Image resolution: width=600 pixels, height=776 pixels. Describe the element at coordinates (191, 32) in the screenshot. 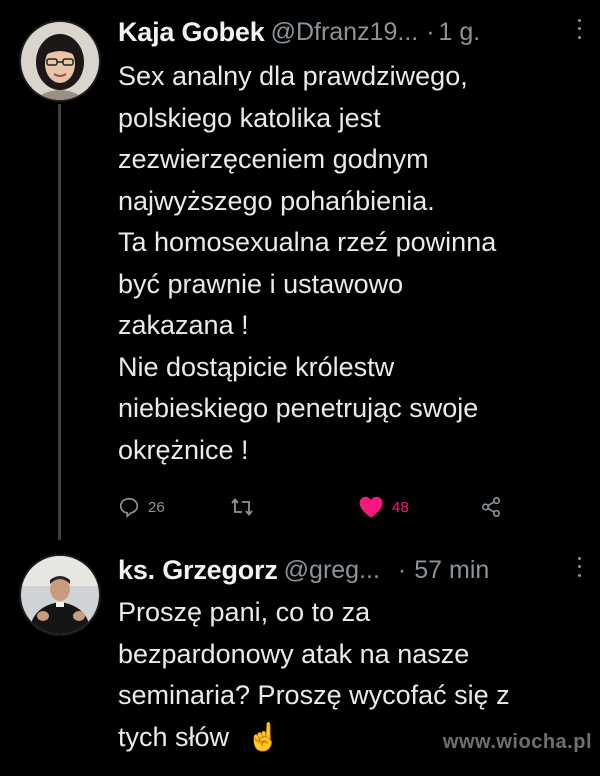

I see `author-name: Kaja Gobek` at that location.